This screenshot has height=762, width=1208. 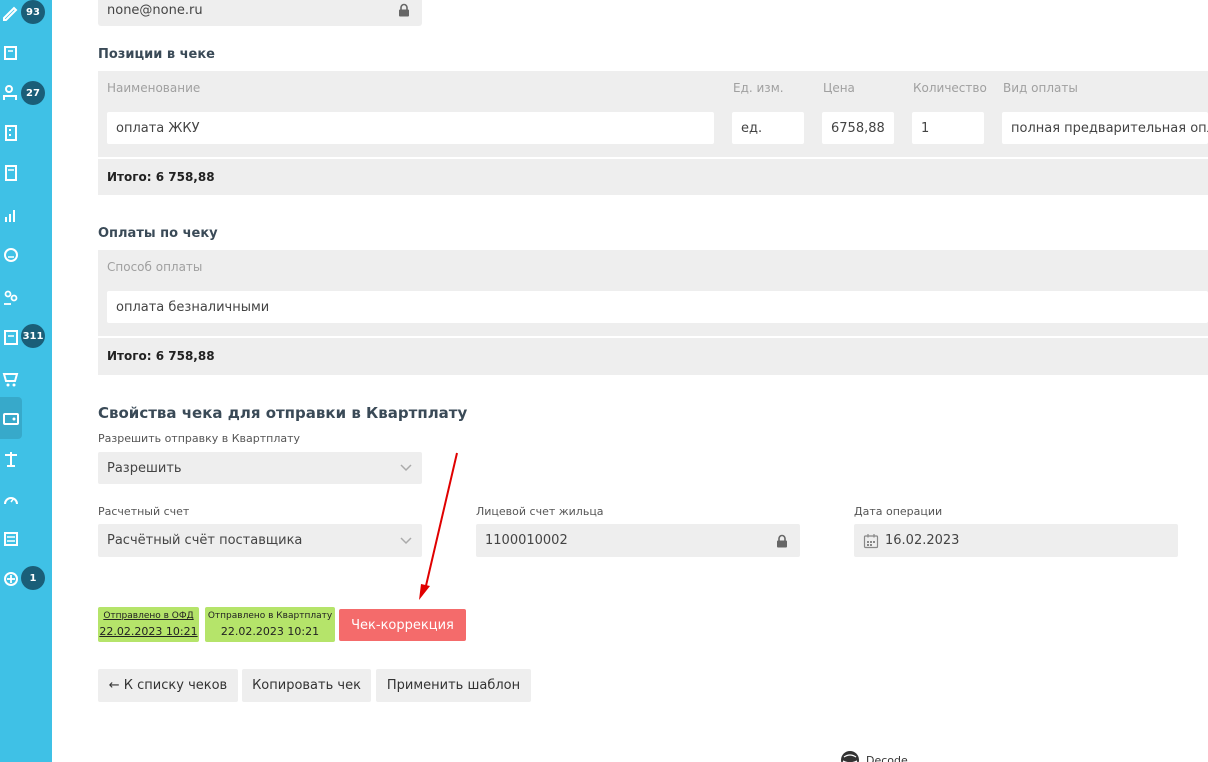 What do you see at coordinates (922, 540) in the screenshot?
I see `date-value: 16.02.2023` at bounding box center [922, 540].